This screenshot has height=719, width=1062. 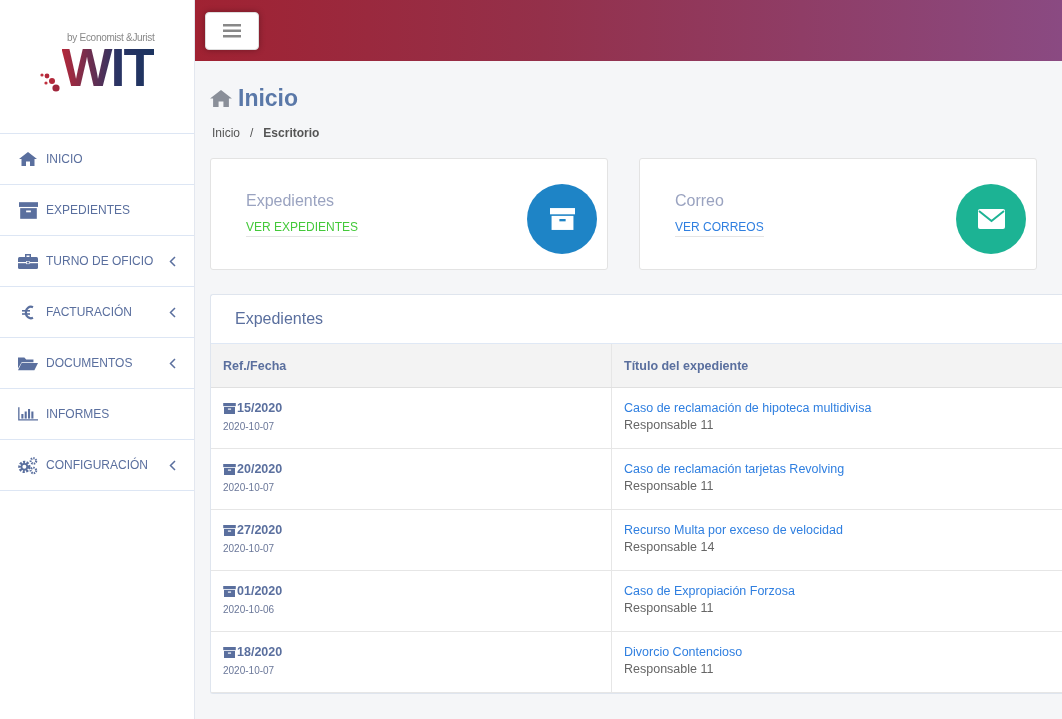 I want to click on case-title-link: Caso de reclamación tarjetas Revolving, so click(x=837, y=469).